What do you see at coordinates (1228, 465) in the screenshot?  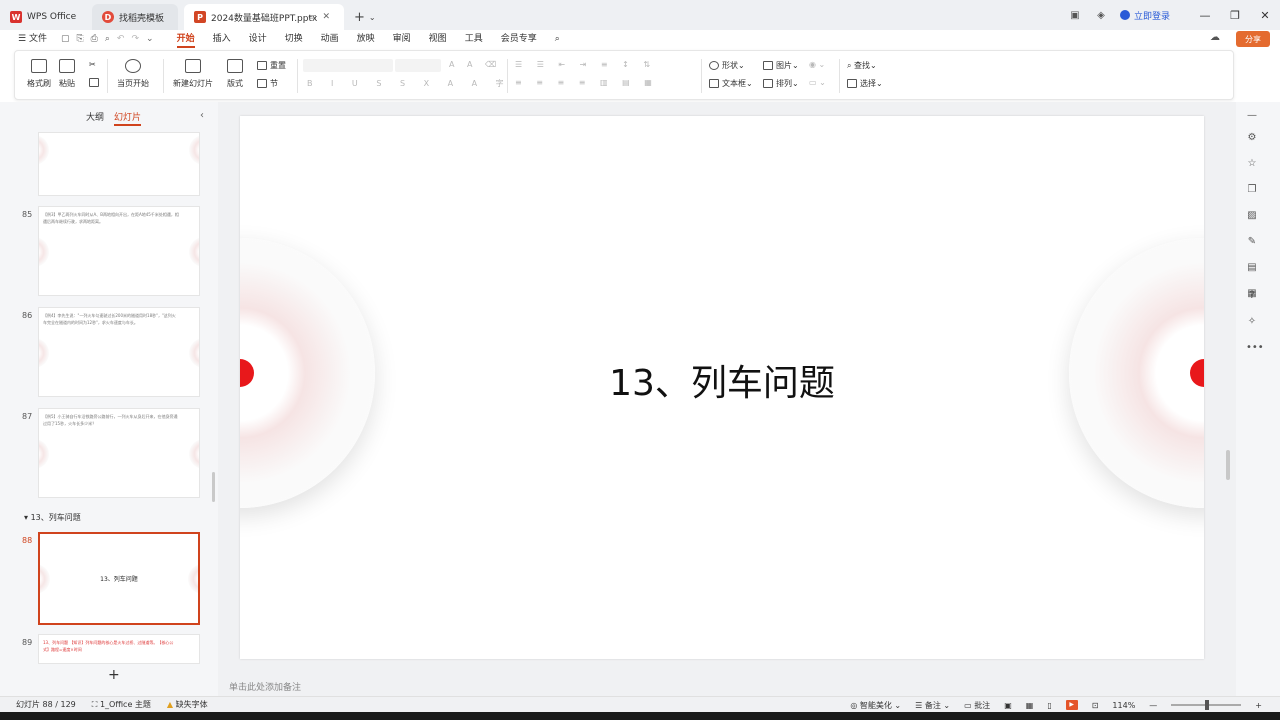 I see `canvas-scrollbar` at bounding box center [1228, 465].